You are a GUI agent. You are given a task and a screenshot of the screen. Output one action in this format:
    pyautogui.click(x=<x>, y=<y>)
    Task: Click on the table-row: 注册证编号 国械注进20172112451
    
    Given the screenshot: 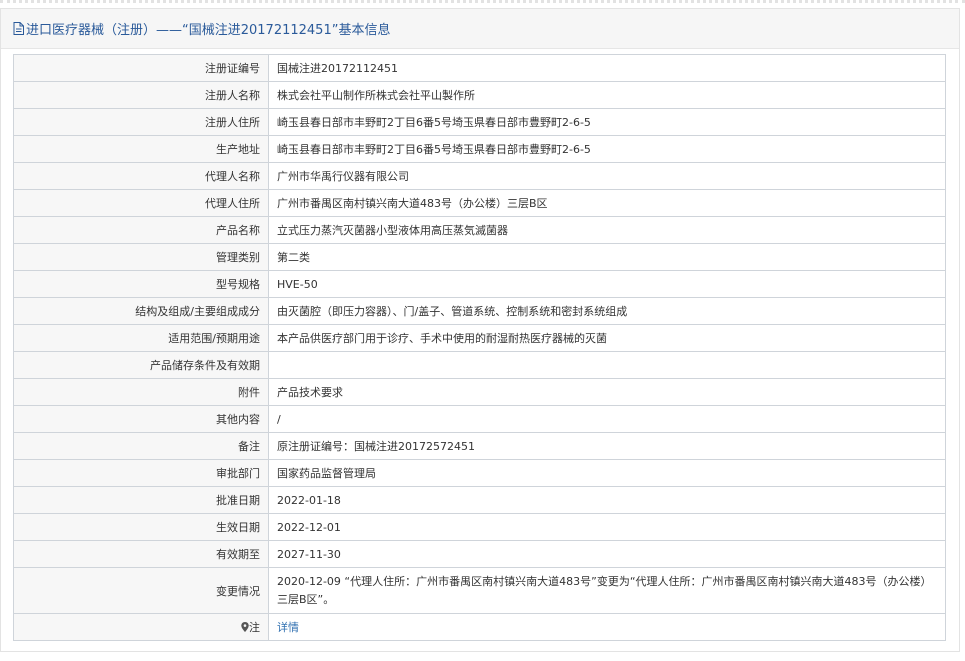 What is the action you would take?
    pyautogui.click(x=479, y=68)
    